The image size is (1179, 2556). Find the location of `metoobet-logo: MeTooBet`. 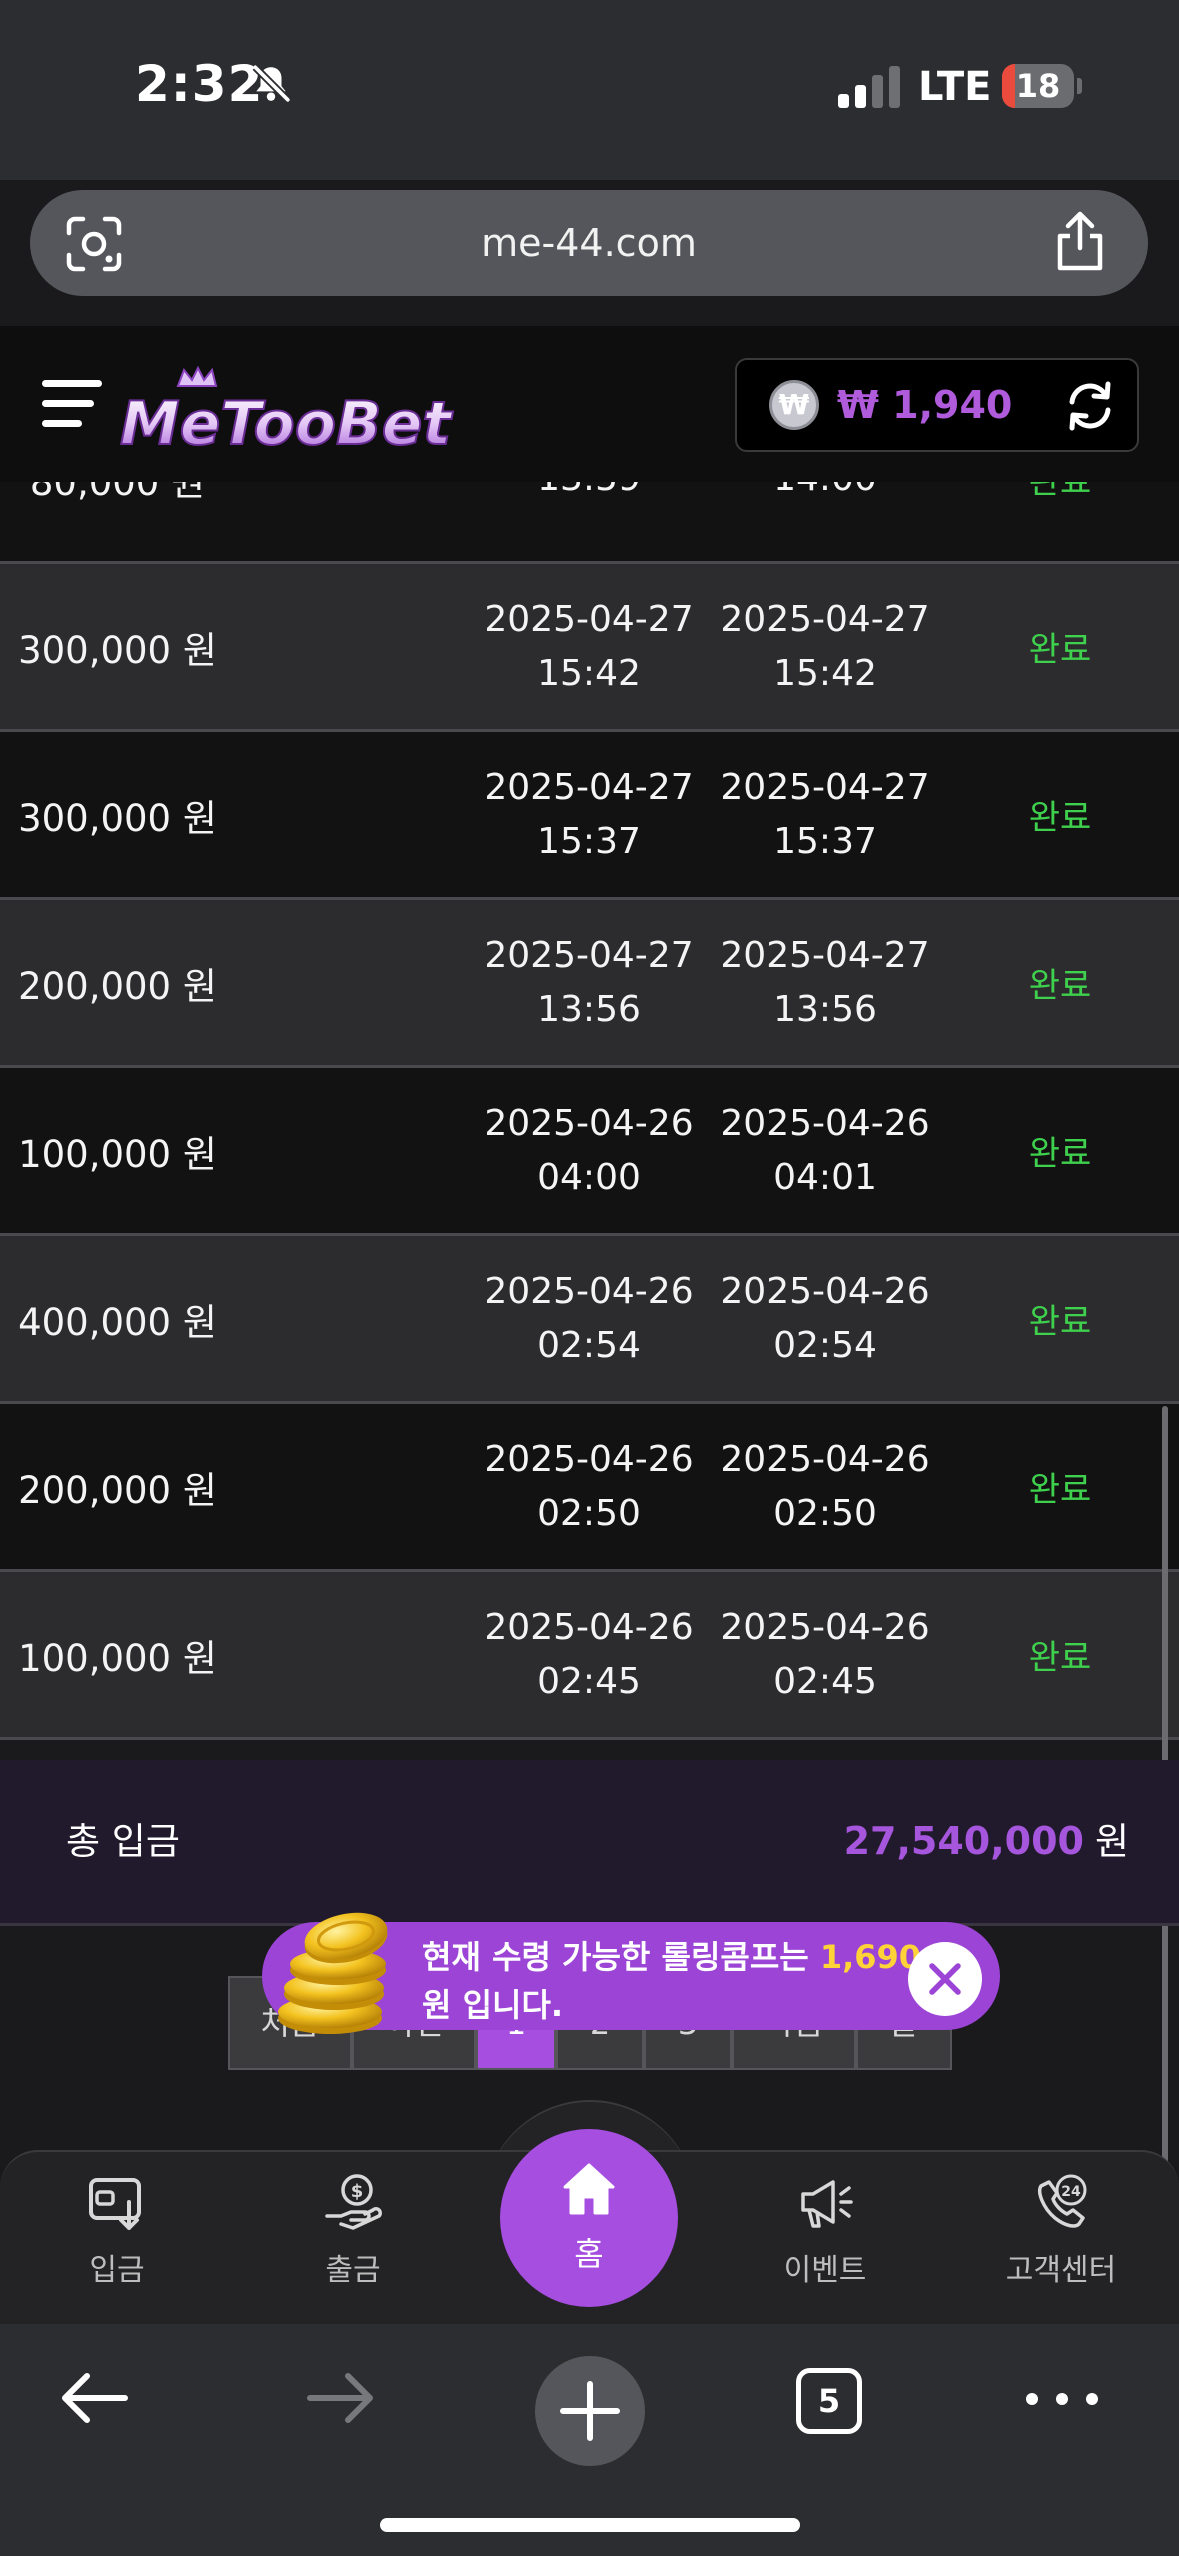

metoobet-logo: MeTooBet is located at coordinates (298, 409).